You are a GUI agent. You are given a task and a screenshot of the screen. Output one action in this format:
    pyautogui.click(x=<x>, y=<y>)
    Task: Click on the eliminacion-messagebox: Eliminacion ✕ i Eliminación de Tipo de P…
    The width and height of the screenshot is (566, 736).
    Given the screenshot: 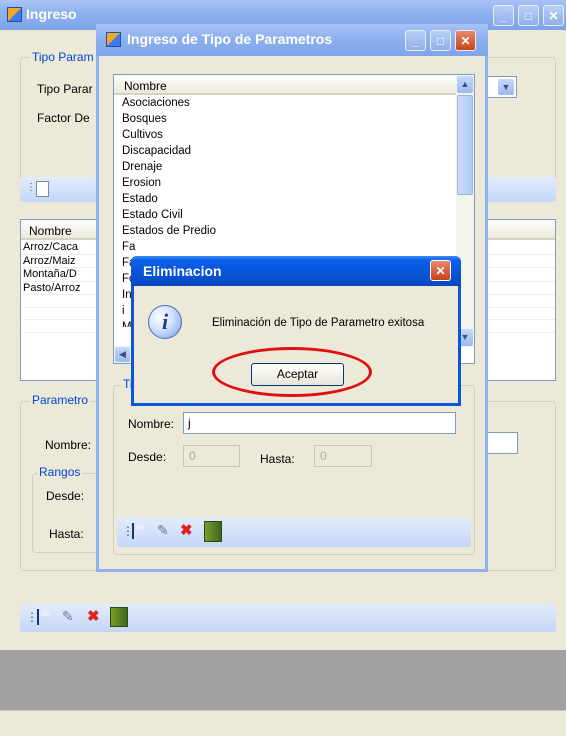 What is the action you would take?
    pyautogui.click(x=296, y=331)
    